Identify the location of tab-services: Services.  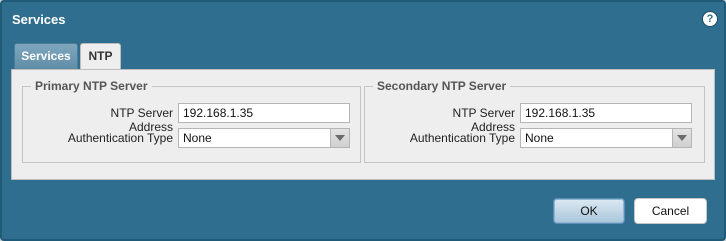
(46, 56).